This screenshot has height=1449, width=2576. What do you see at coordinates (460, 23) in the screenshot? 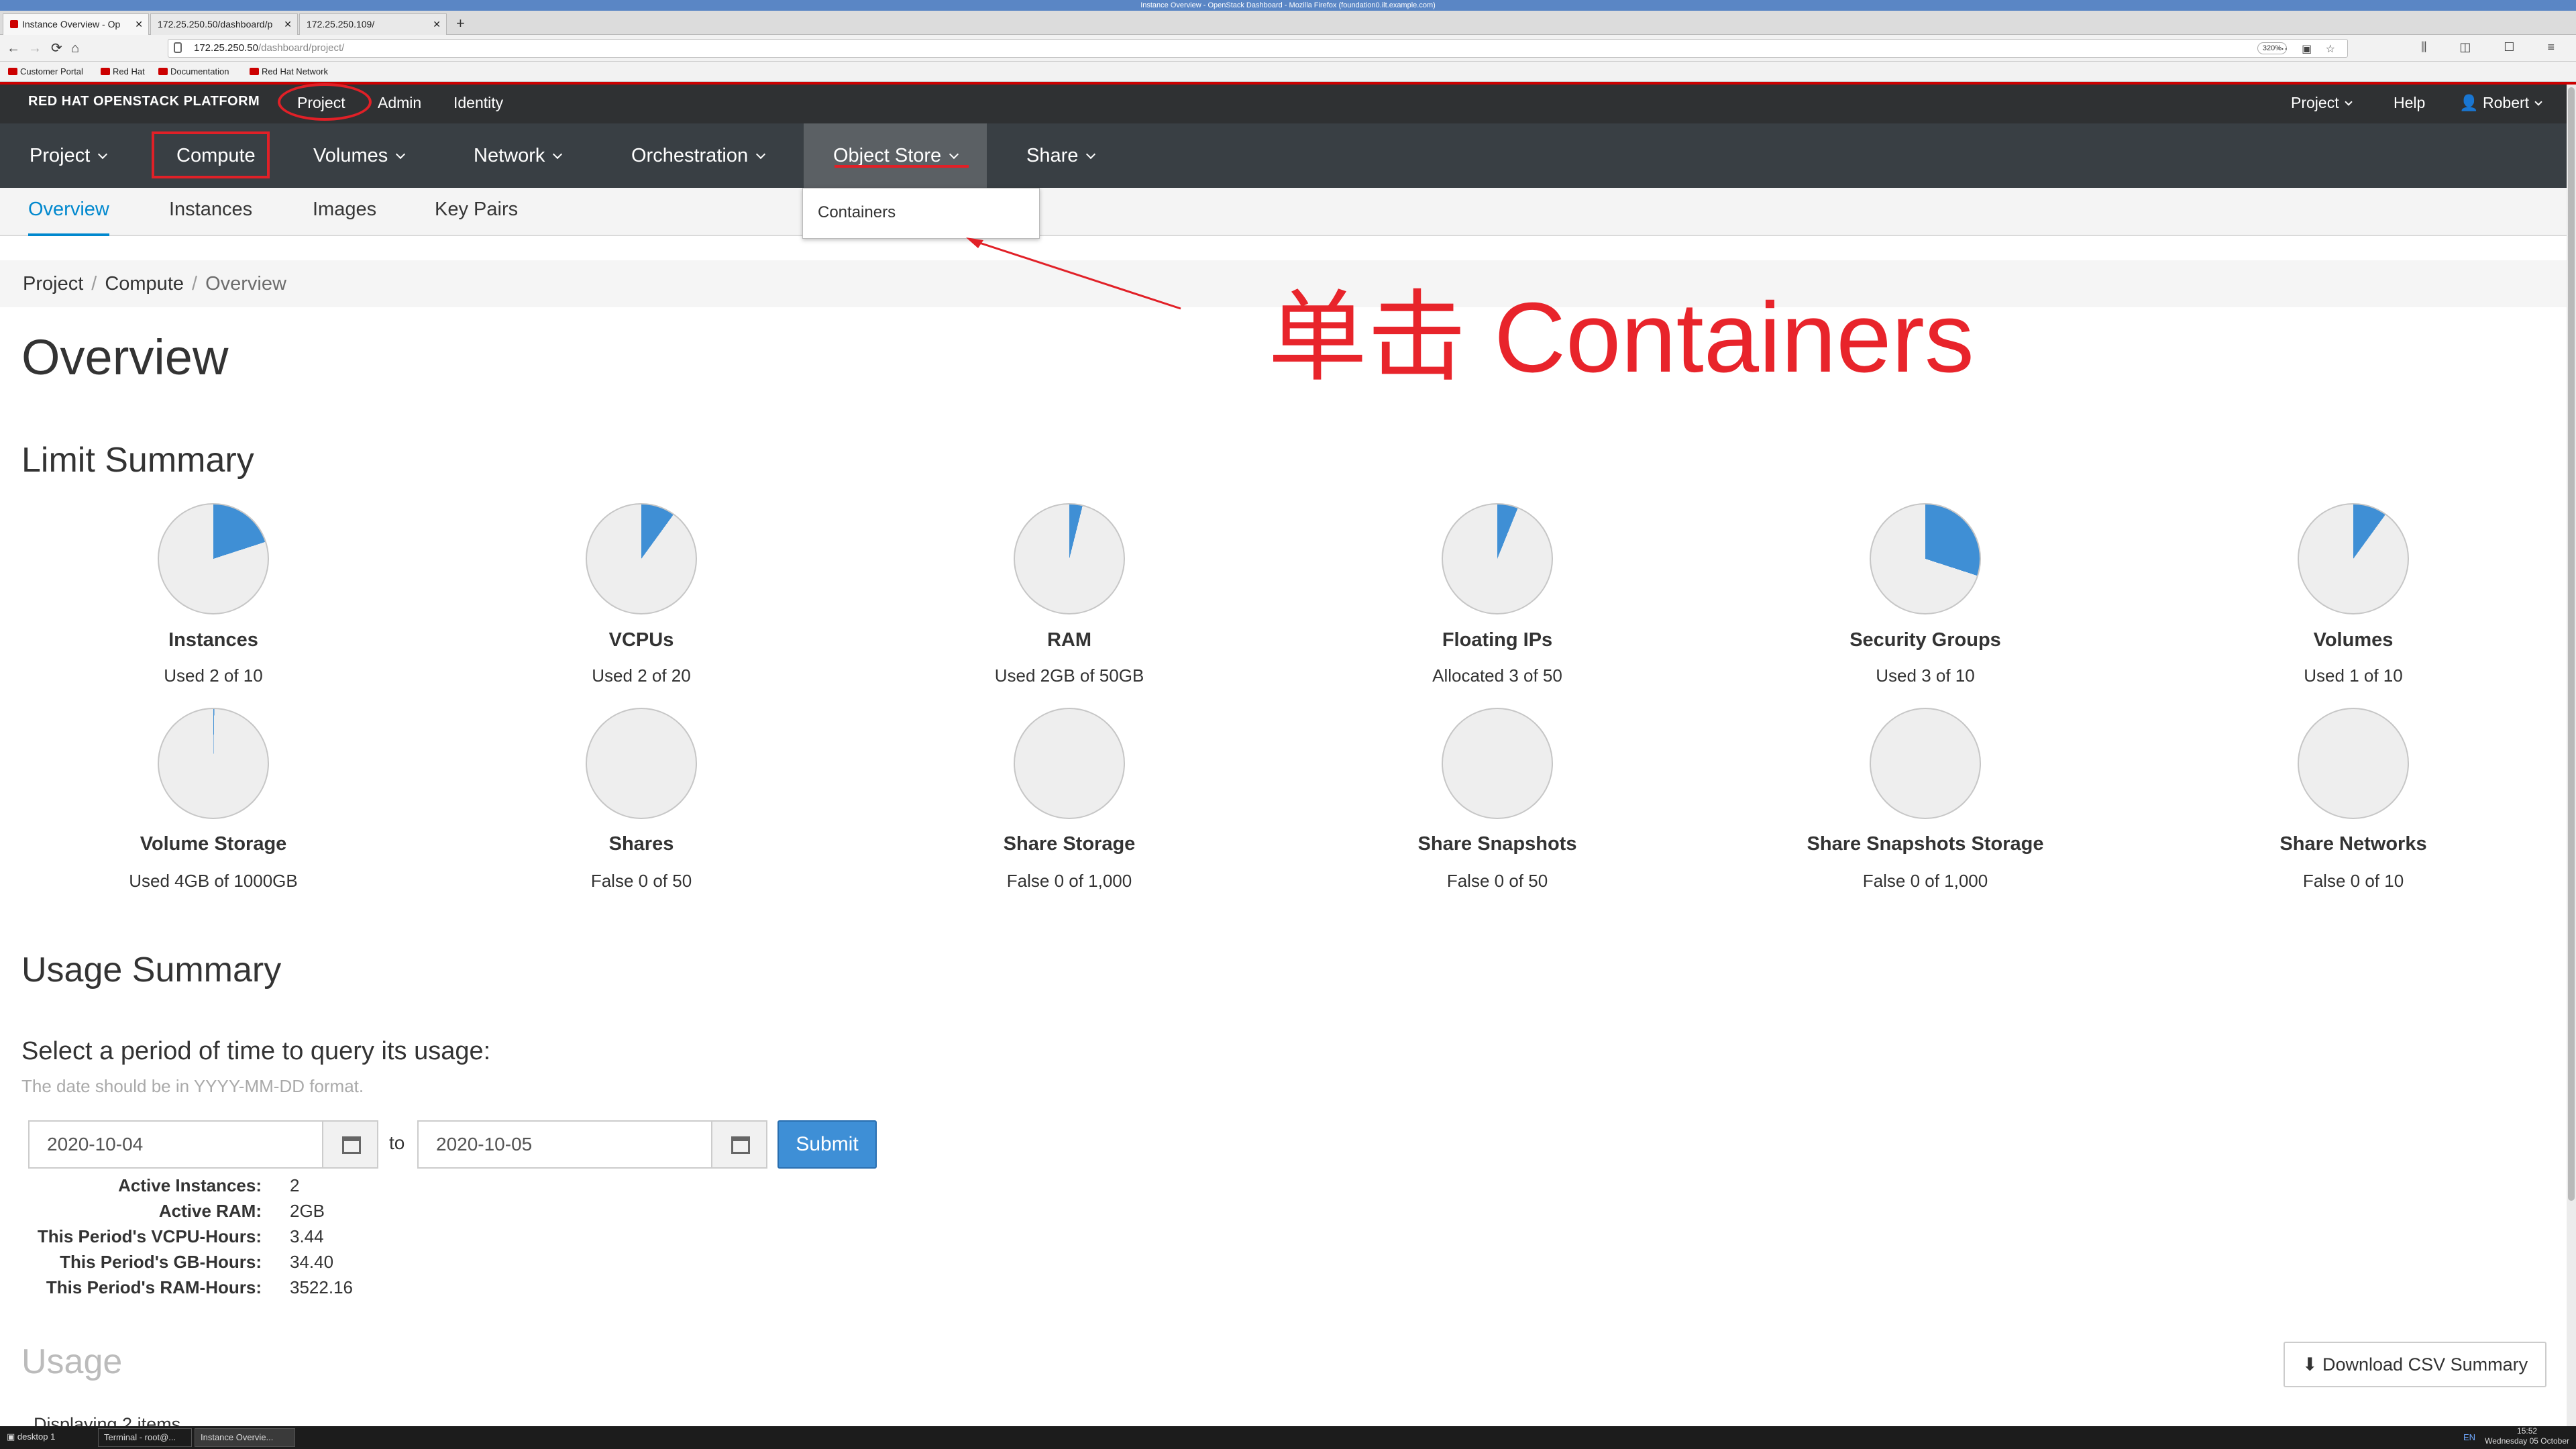
I see `new-tab-icon: +` at bounding box center [460, 23].